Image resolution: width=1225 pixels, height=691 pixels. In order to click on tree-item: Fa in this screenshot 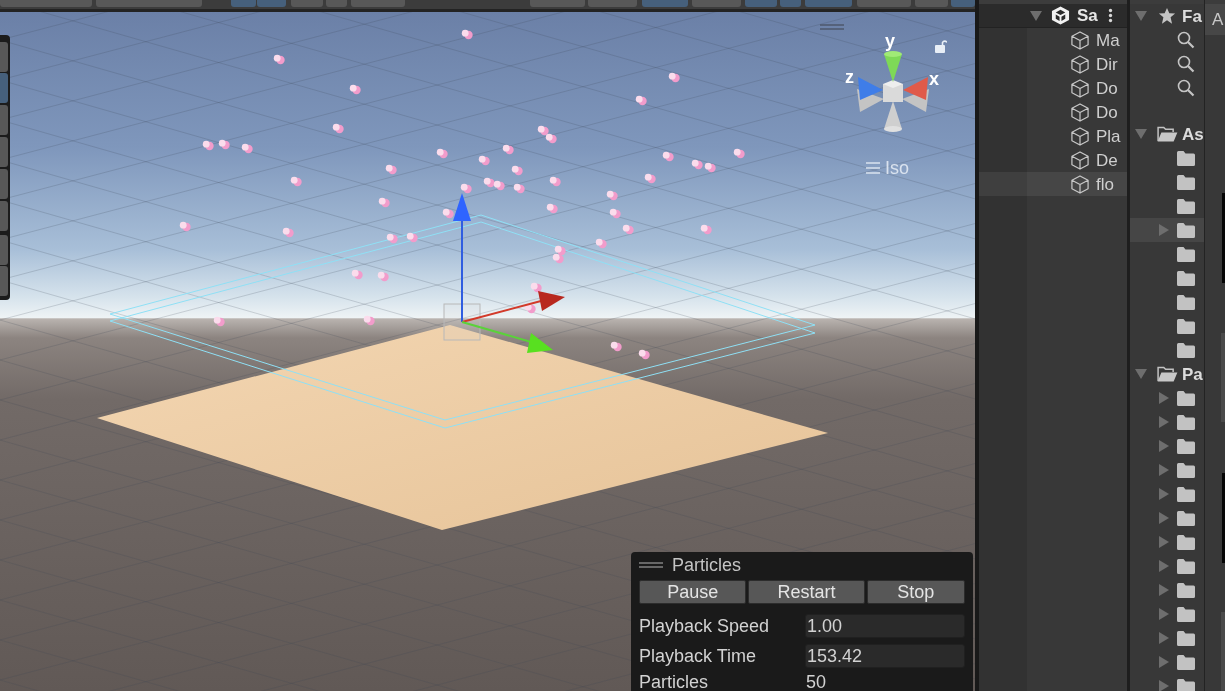, I will do `click(1167, 16)`.